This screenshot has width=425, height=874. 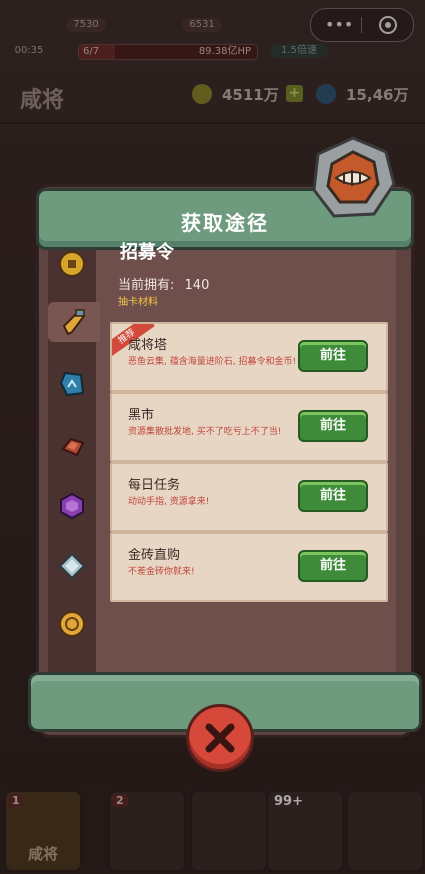 I want to click on purple-gem-icon, so click(x=72, y=506).